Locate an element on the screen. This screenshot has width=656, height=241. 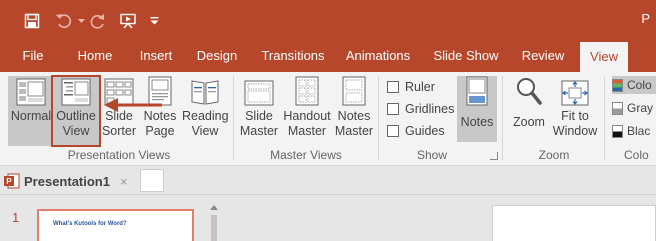
normal-view-label: Normal is located at coordinates (31, 116).